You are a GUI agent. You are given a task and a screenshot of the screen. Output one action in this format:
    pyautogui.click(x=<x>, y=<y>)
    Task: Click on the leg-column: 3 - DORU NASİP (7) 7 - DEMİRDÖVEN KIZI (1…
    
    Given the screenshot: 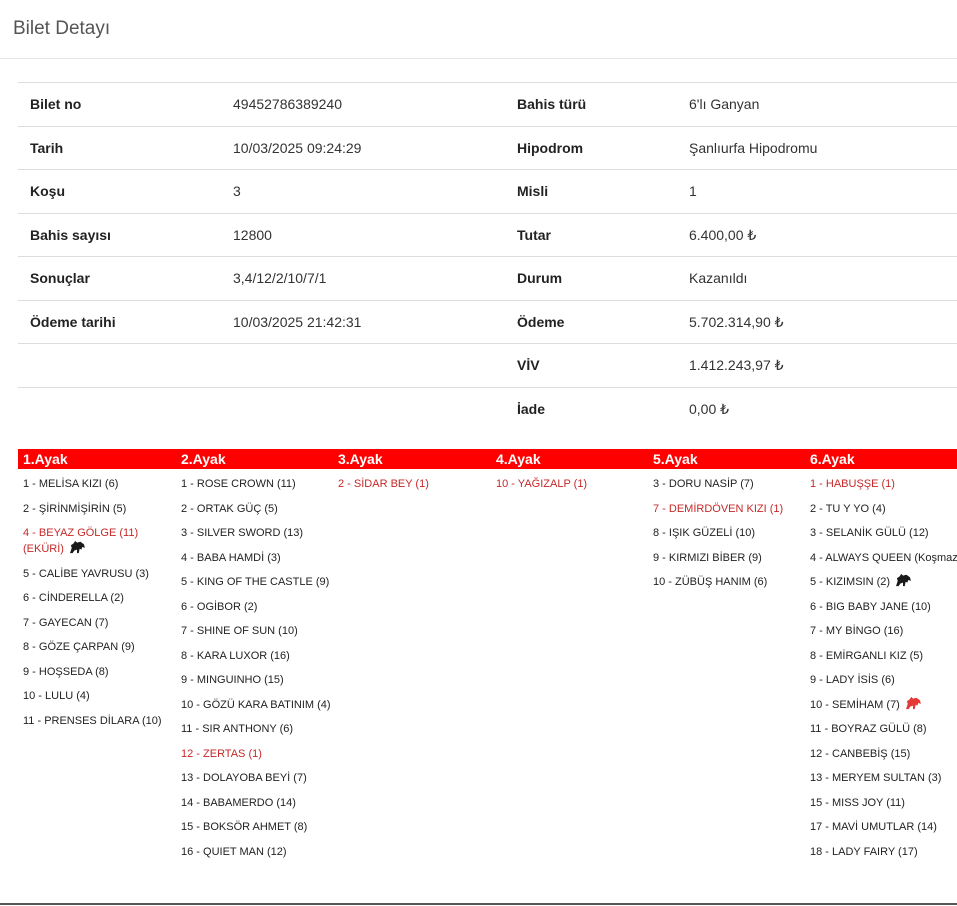 What is the action you would take?
    pyautogui.click(x=726, y=537)
    